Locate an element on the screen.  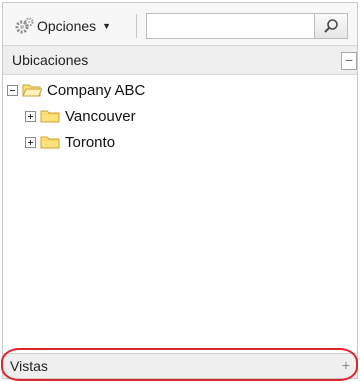
highlight-annotation is located at coordinates (179, 364).